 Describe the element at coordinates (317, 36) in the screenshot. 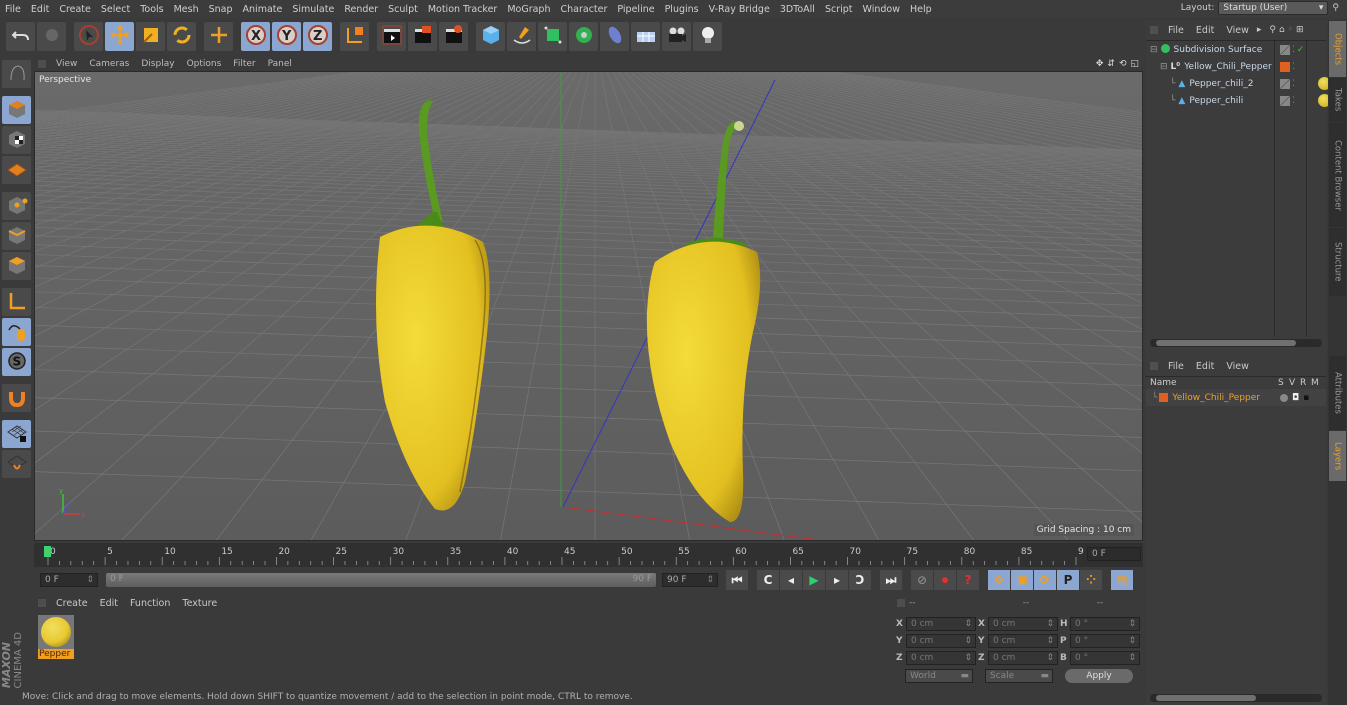

I see `z-axis-lock-button: Z` at that location.